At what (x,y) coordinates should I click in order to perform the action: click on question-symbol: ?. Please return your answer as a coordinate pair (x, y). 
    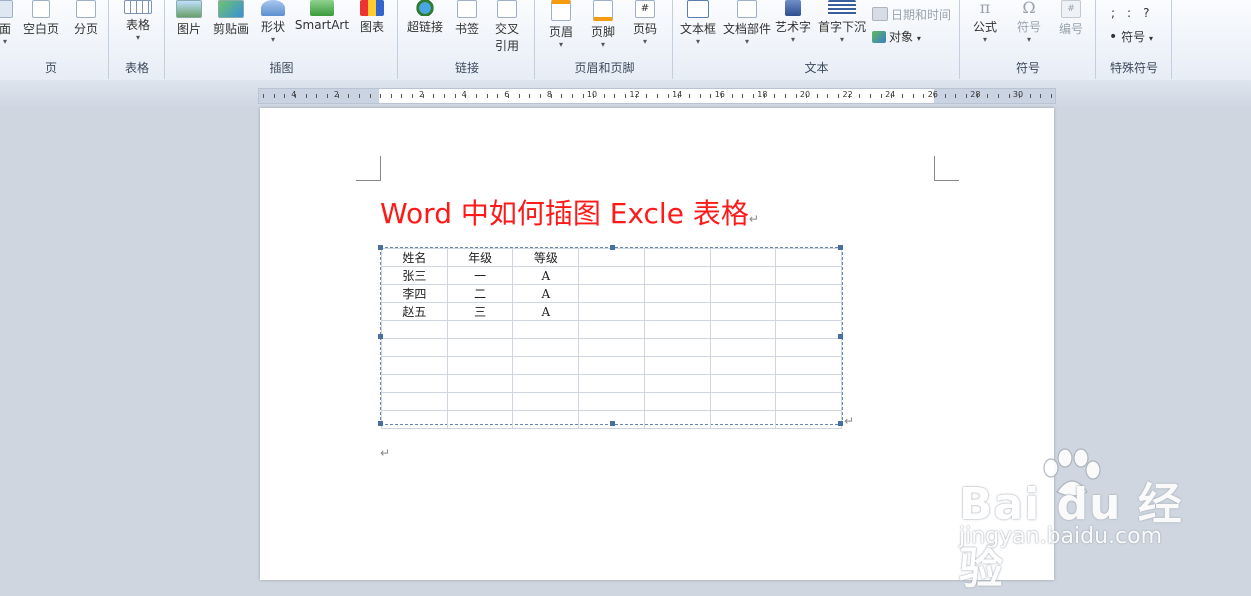
    Looking at the image, I should click on (1152, 13).